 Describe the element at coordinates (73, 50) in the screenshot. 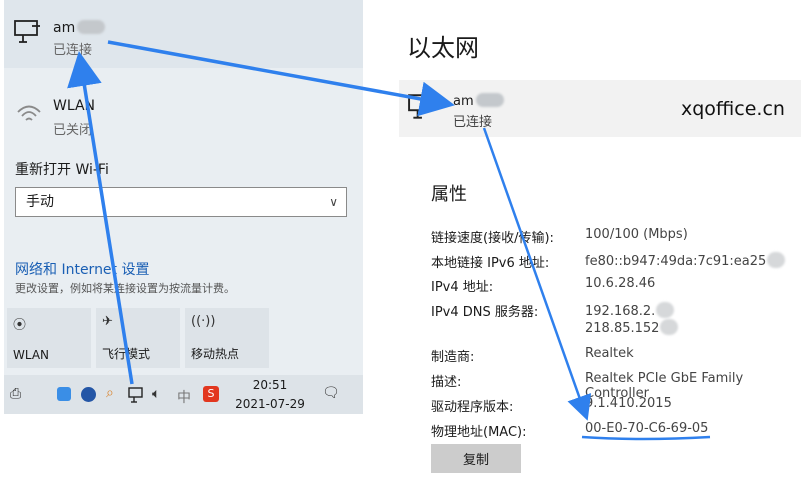

I see `ethernet-status: 已连接` at that location.